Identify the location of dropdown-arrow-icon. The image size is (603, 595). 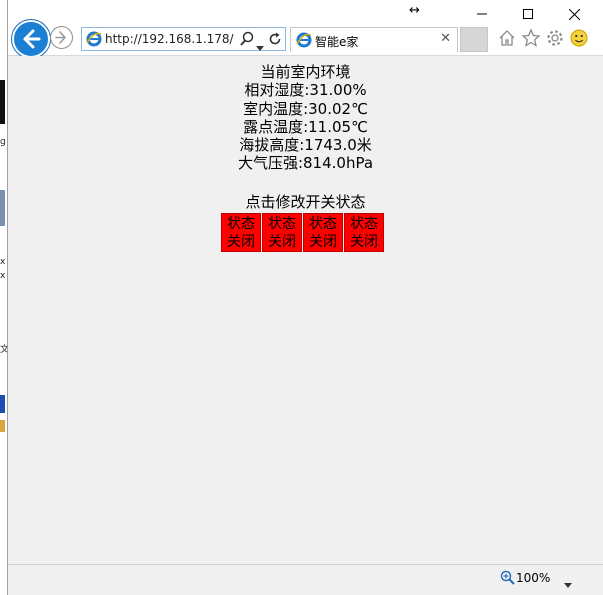
(260, 45).